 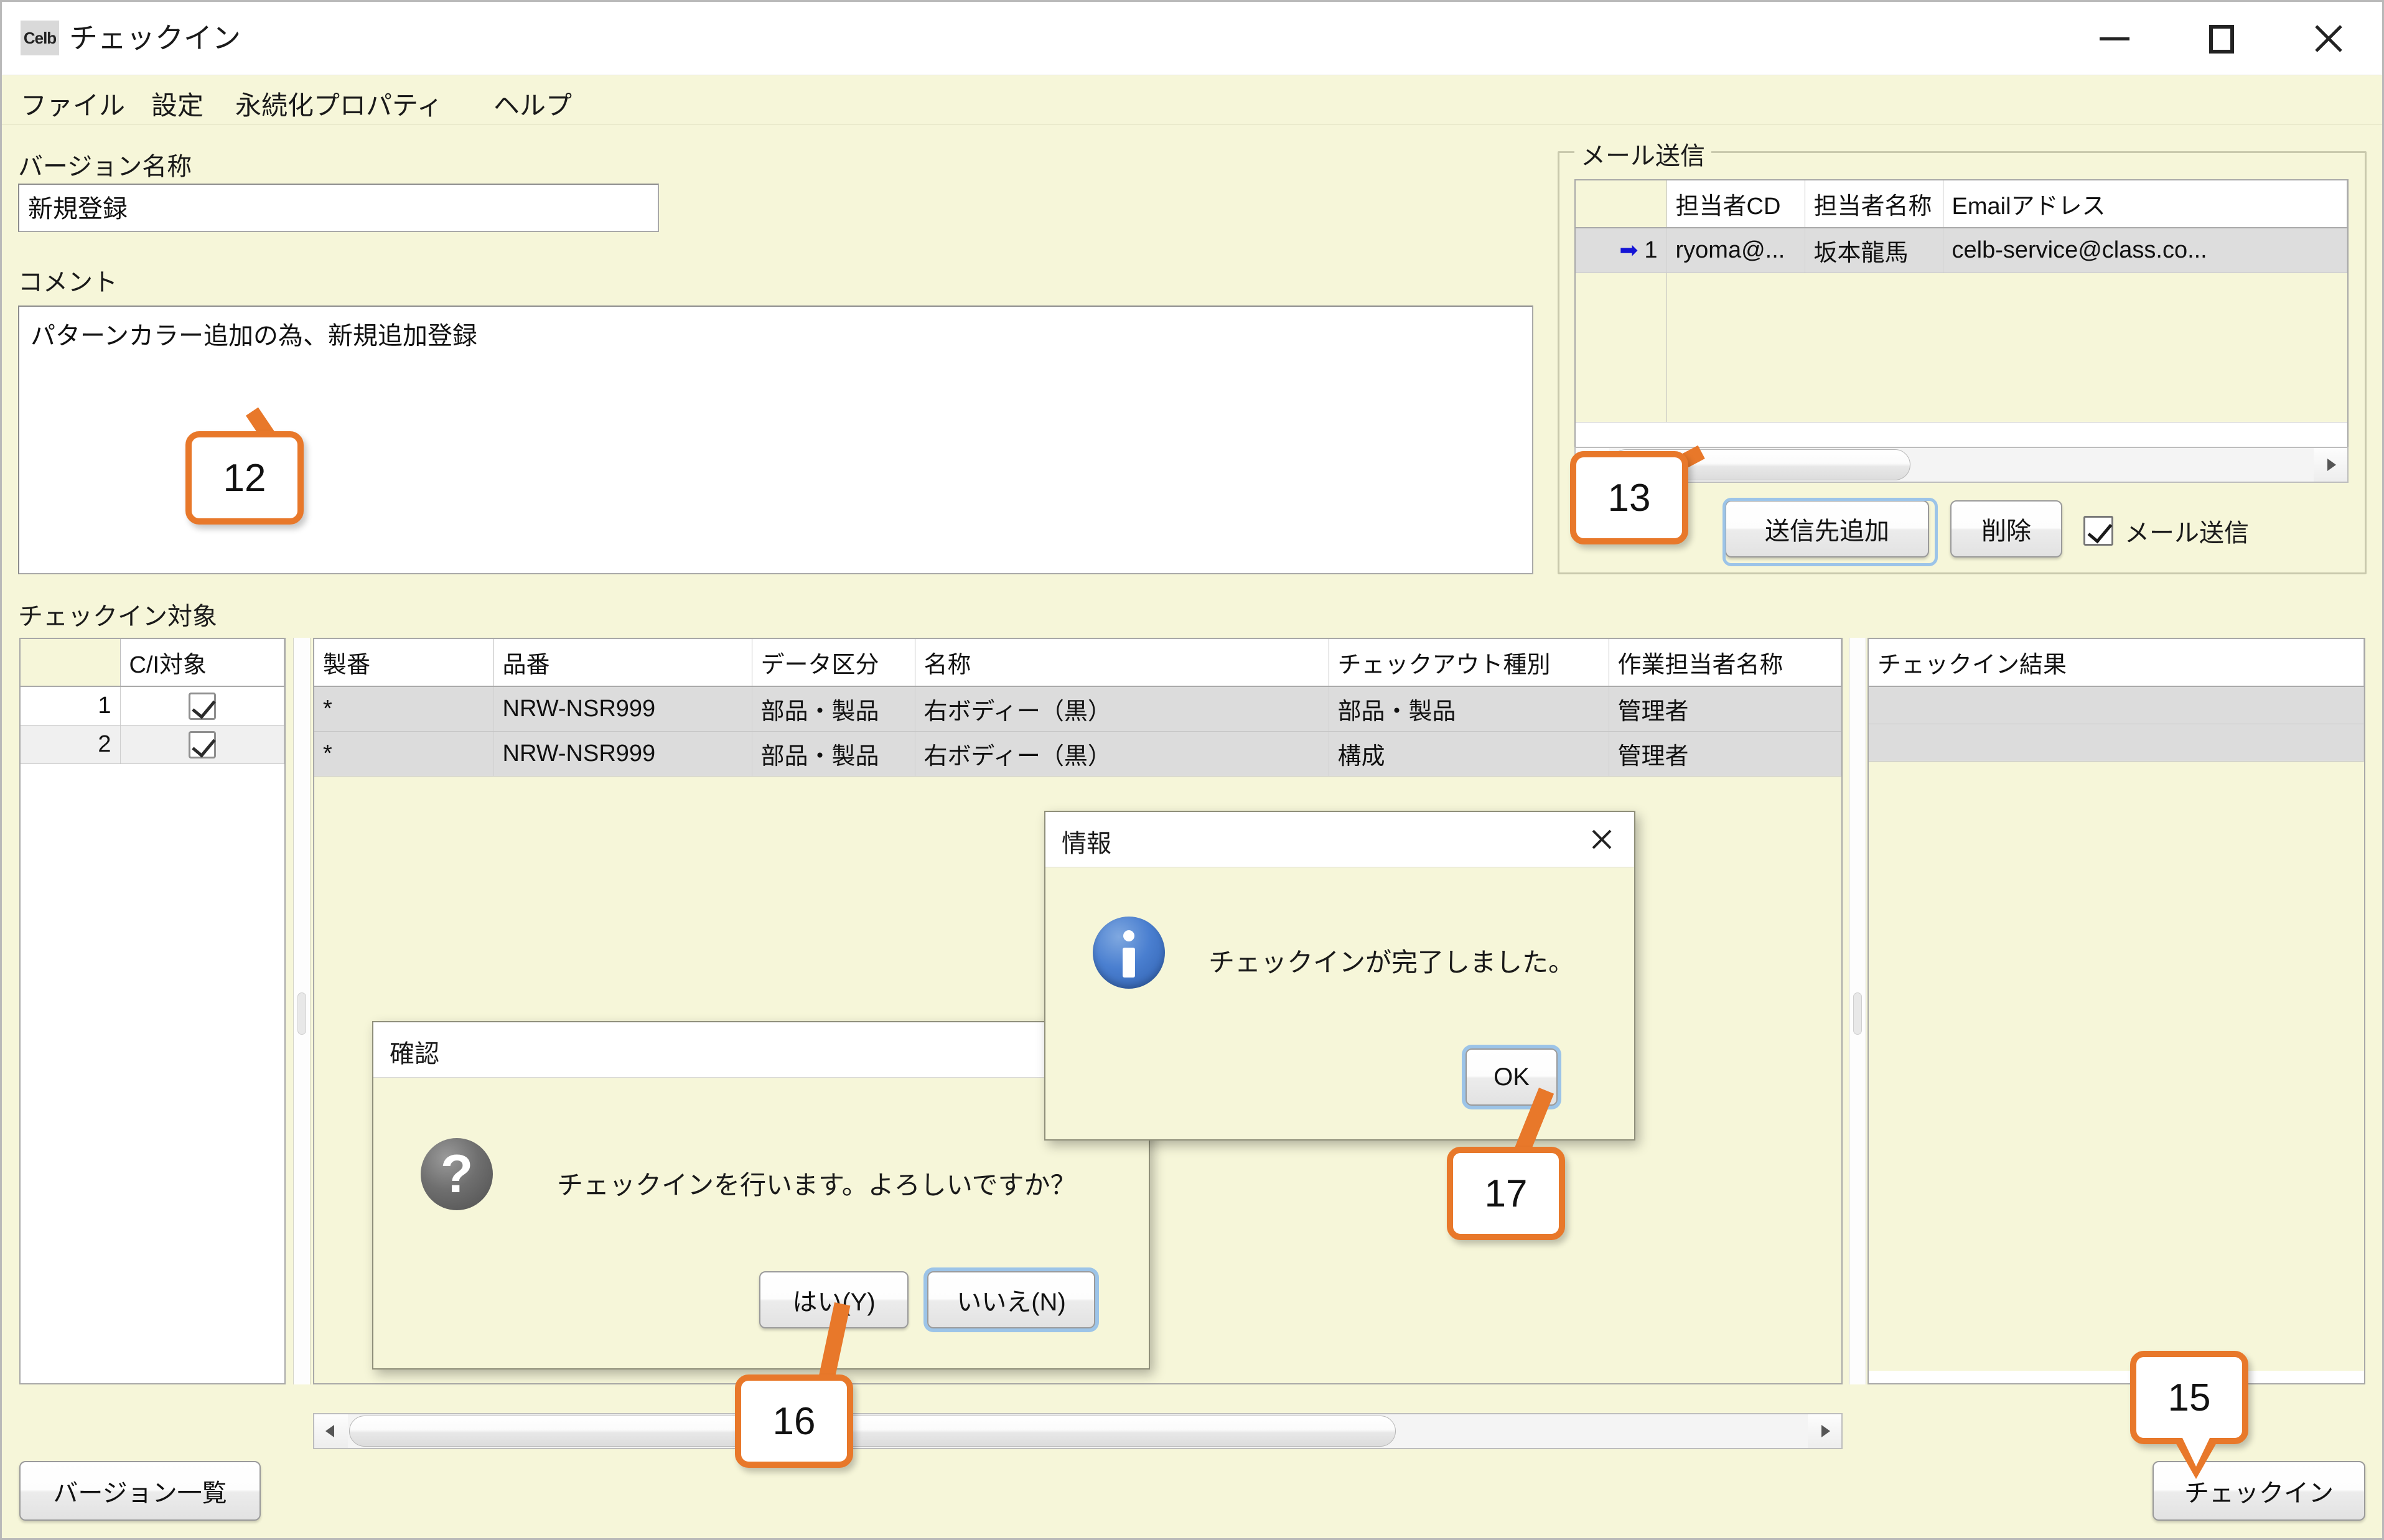 I want to click on callout-13-label: 13, so click(x=1629, y=498).